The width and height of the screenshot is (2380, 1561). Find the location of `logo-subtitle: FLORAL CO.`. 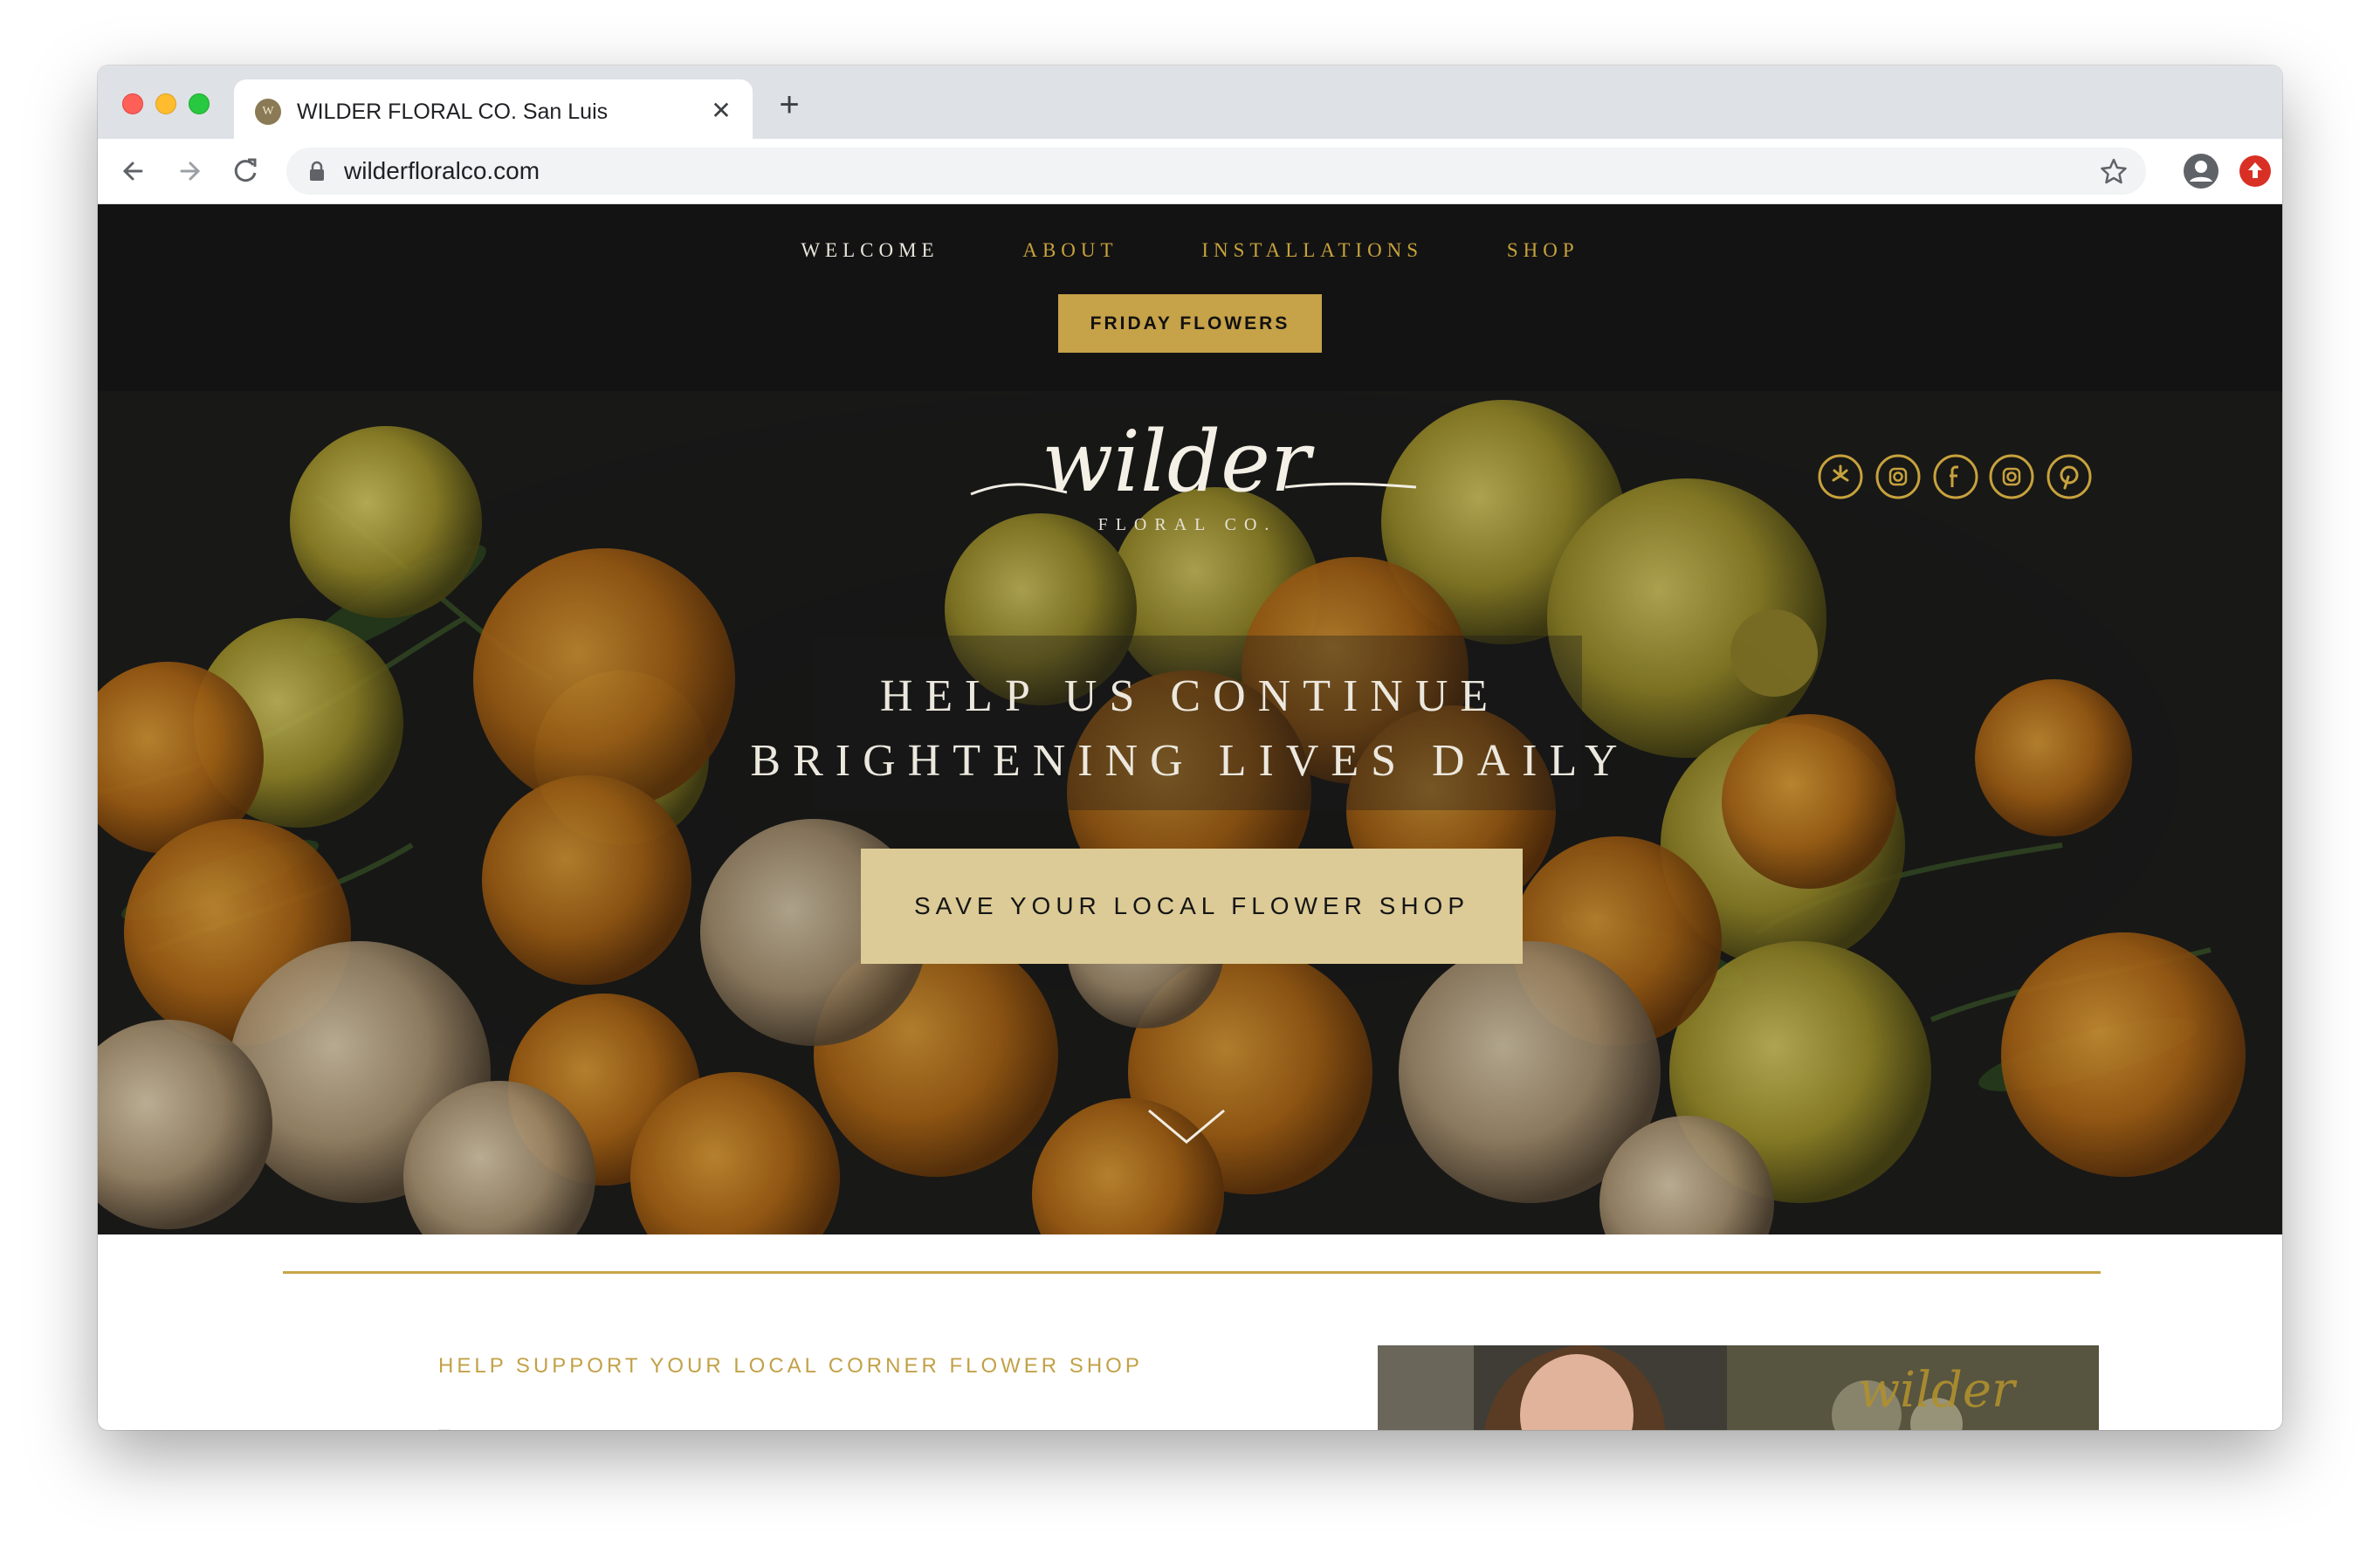

logo-subtitle: FLORAL CO. is located at coordinates (1187, 524).